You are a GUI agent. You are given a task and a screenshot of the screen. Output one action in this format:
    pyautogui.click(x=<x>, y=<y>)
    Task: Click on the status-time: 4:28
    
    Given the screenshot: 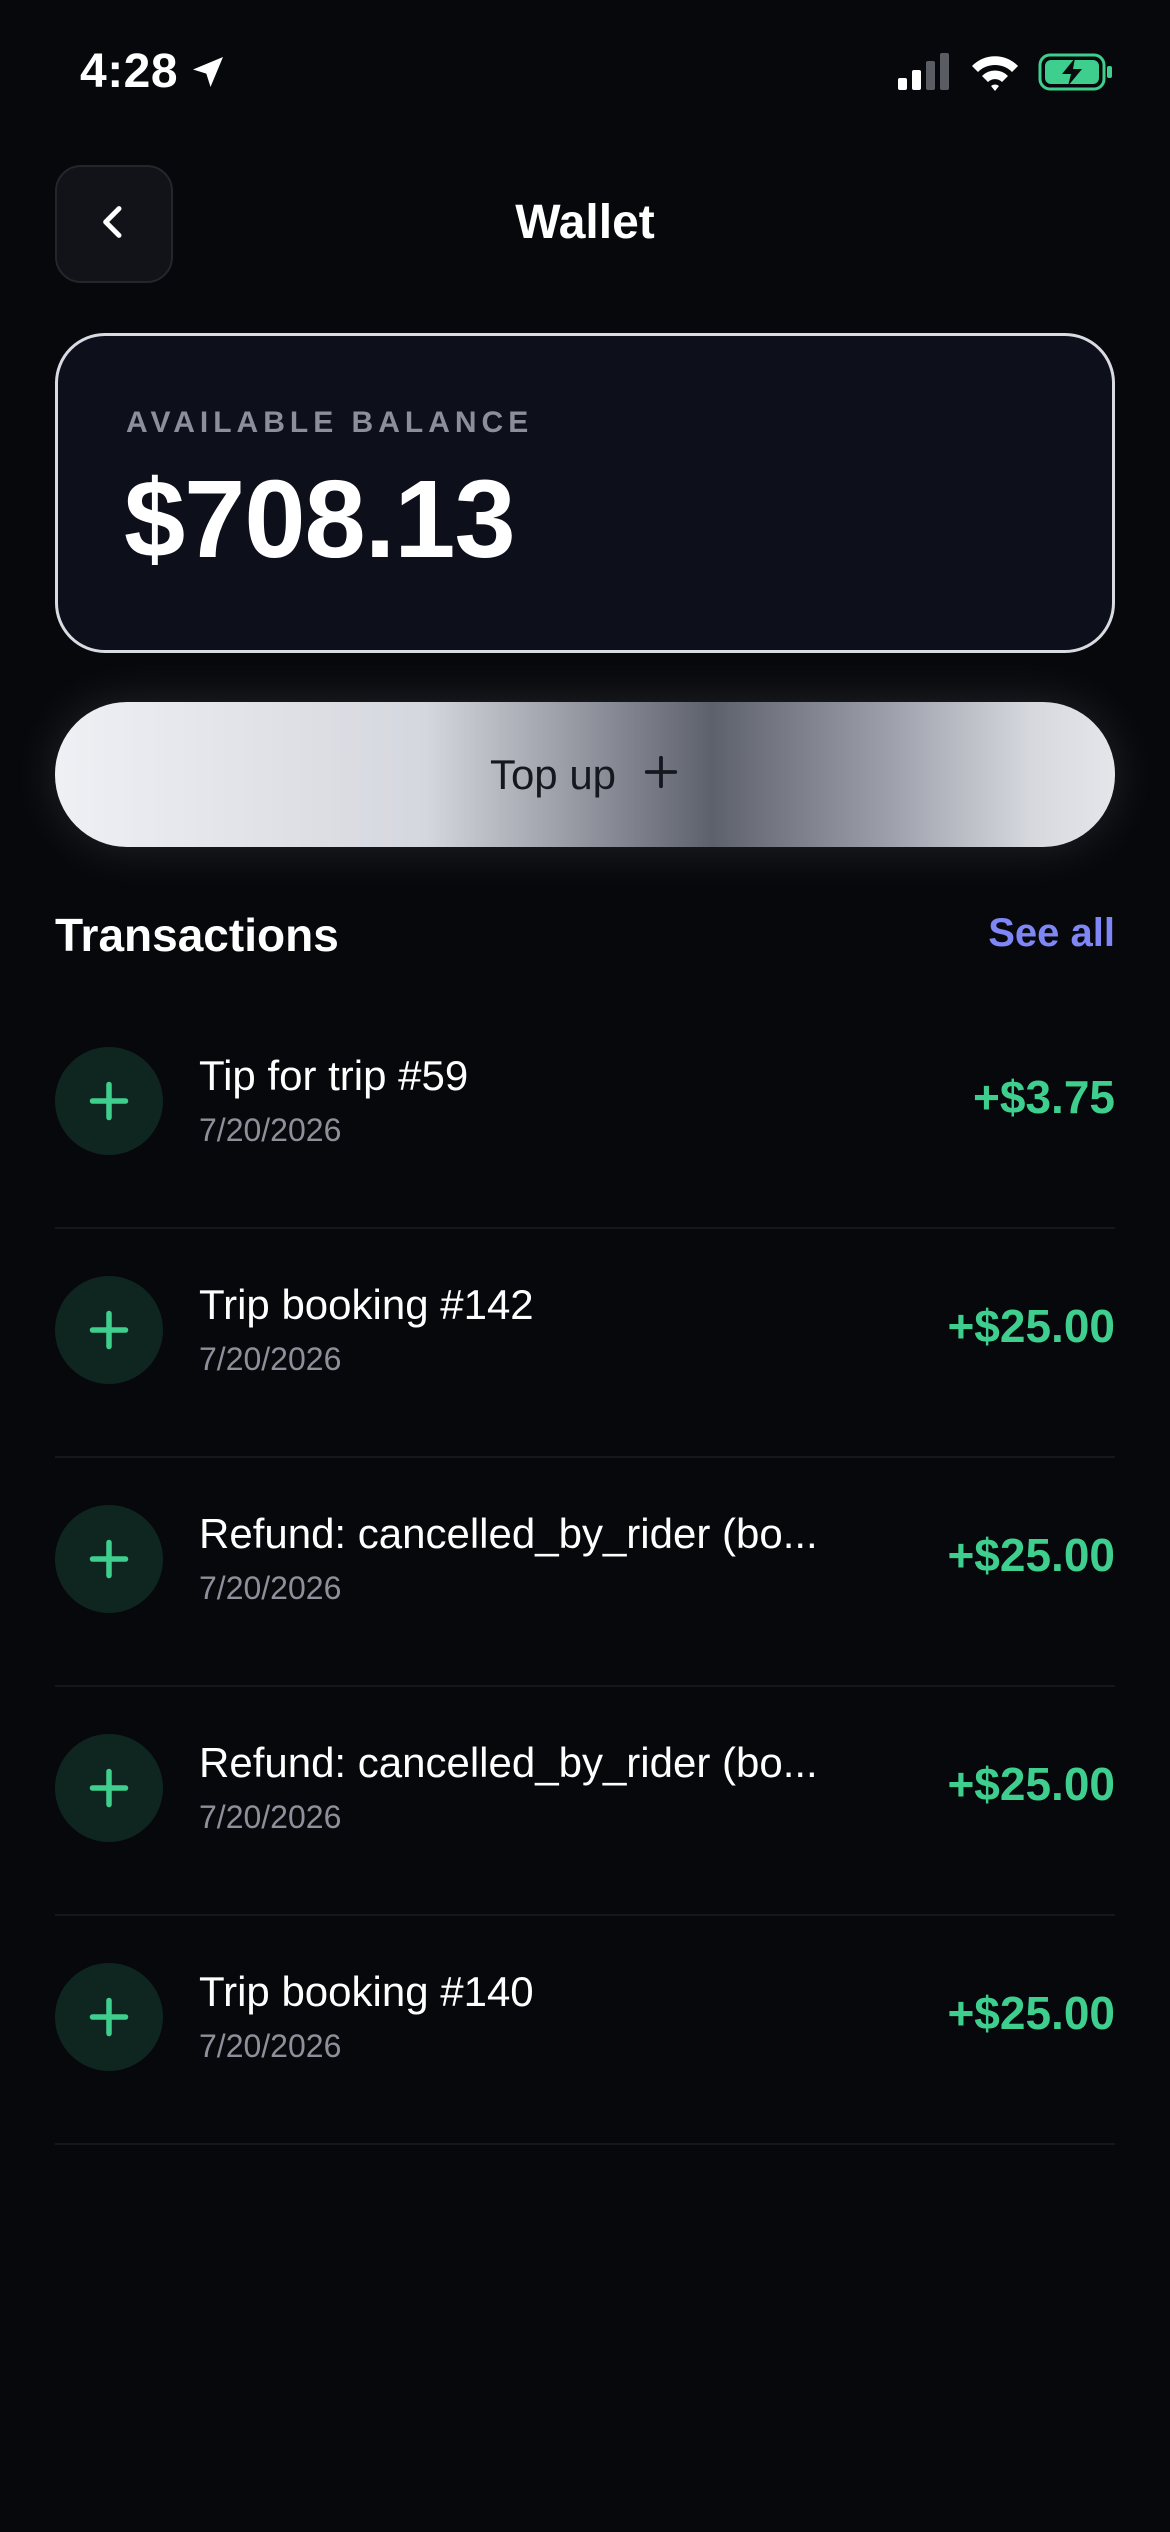 What is the action you would take?
    pyautogui.click(x=129, y=71)
    